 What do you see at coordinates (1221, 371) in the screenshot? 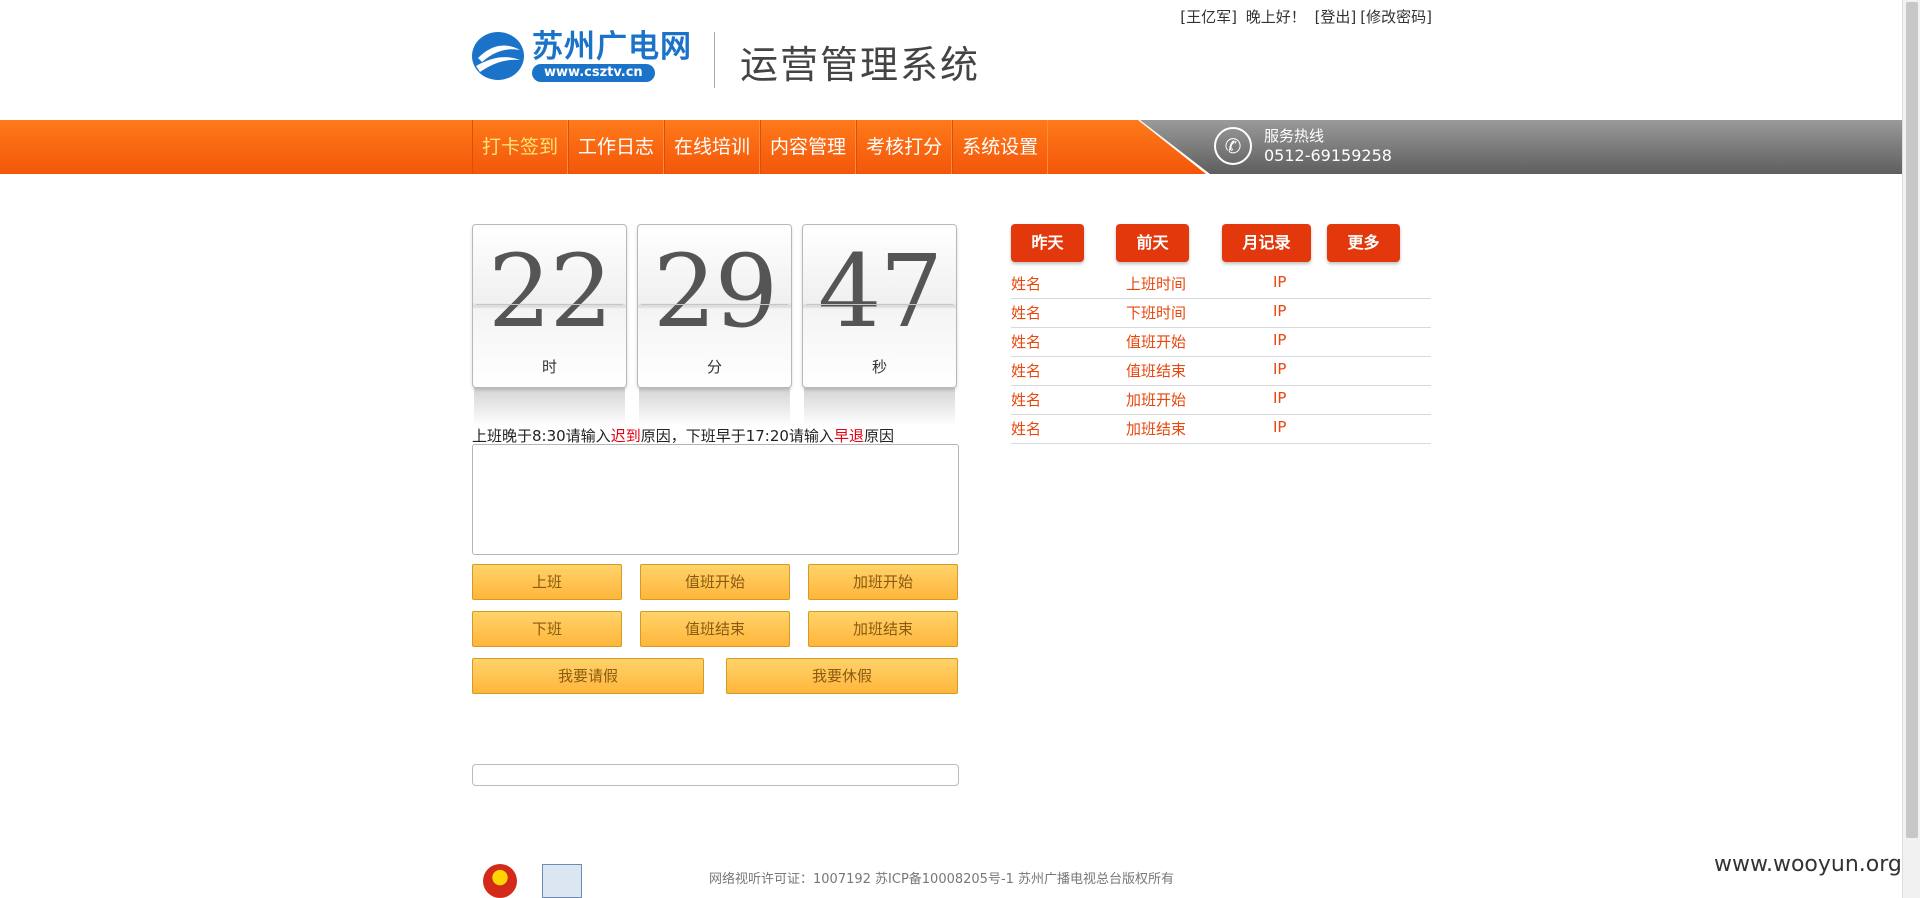
I see `record-row: 姓名 值班结束 IP` at bounding box center [1221, 371].